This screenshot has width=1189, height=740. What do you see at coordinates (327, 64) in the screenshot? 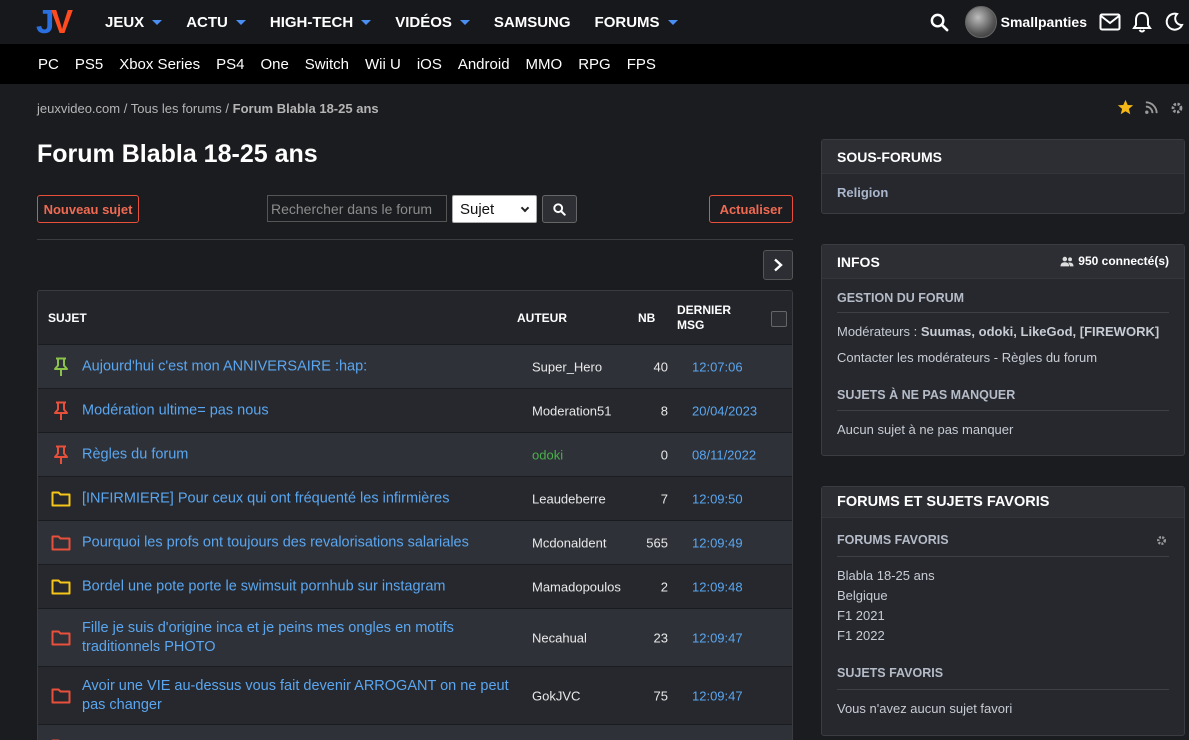
I see `platform-link: Switch` at bounding box center [327, 64].